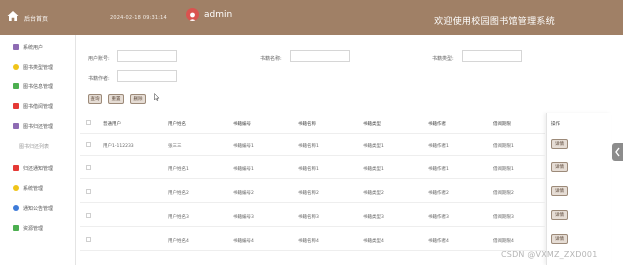  I want to click on header-divider, so click(312, 133).